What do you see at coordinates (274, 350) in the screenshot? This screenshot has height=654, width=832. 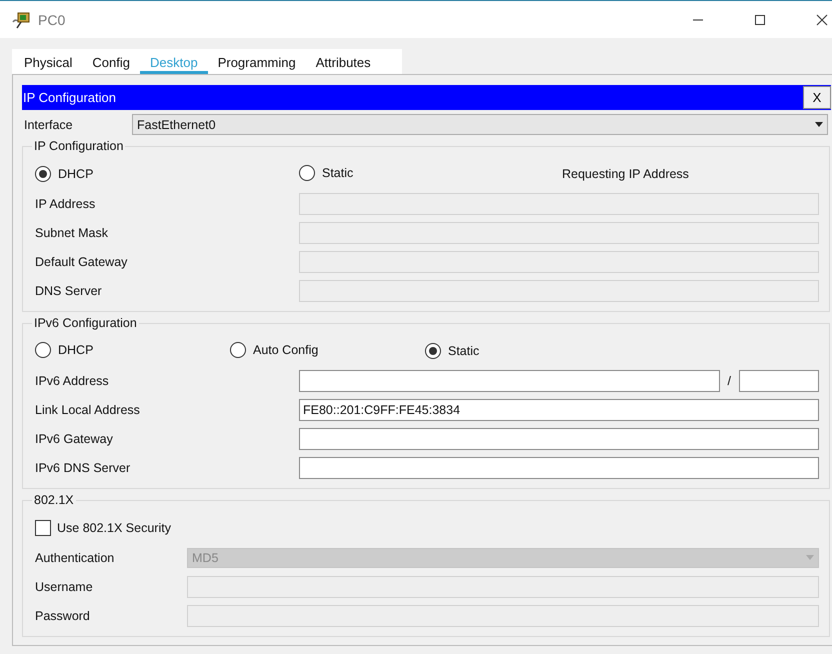 I see `radio-button: Auto Config` at bounding box center [274, 350].